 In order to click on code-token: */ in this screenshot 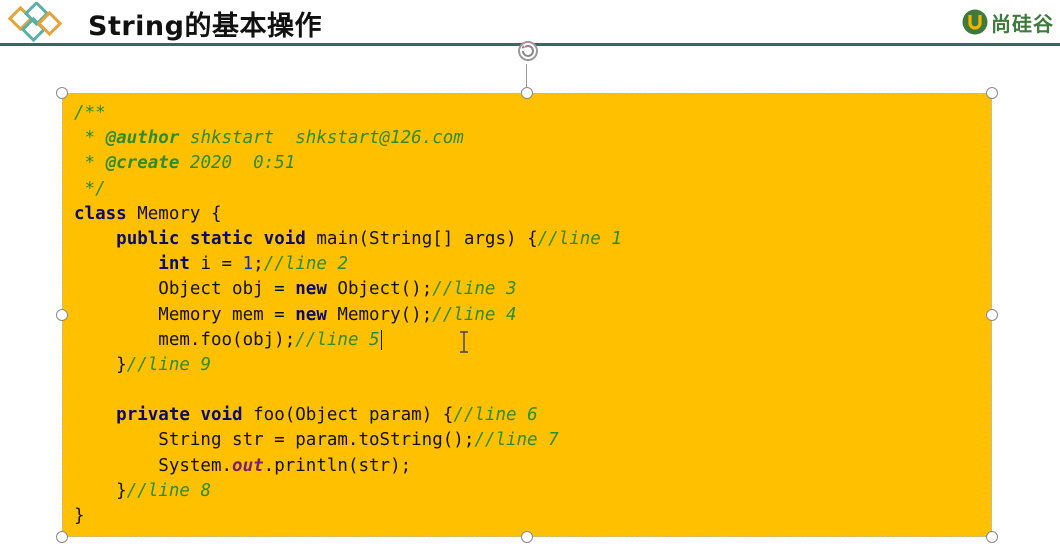, I will do `click(90, 188)`.